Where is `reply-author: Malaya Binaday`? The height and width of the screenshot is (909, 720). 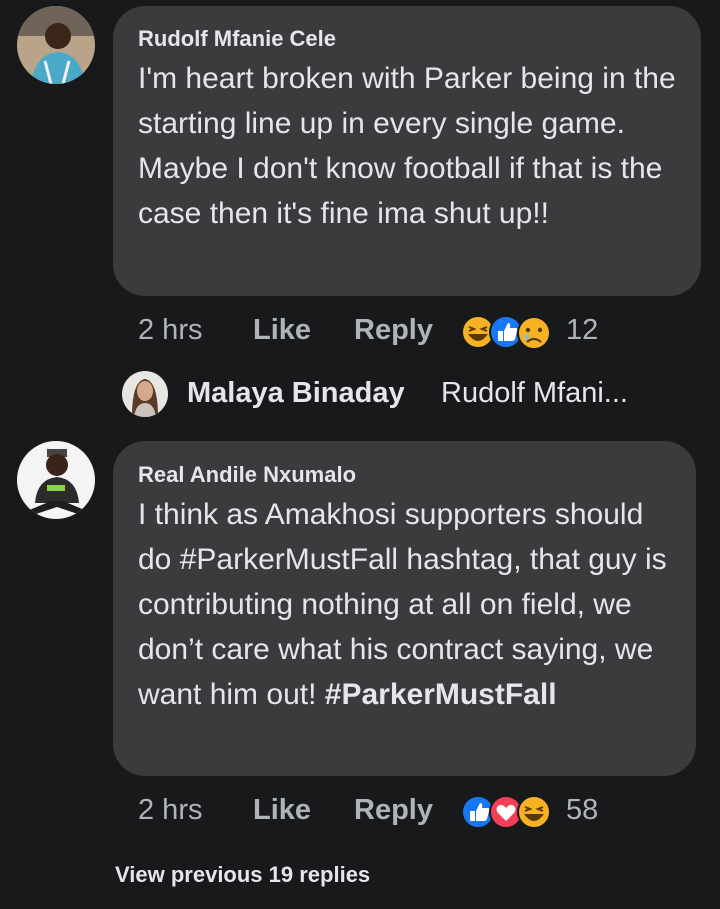 reply-author: Malaya Binaday is located at coordinates (296, 393).